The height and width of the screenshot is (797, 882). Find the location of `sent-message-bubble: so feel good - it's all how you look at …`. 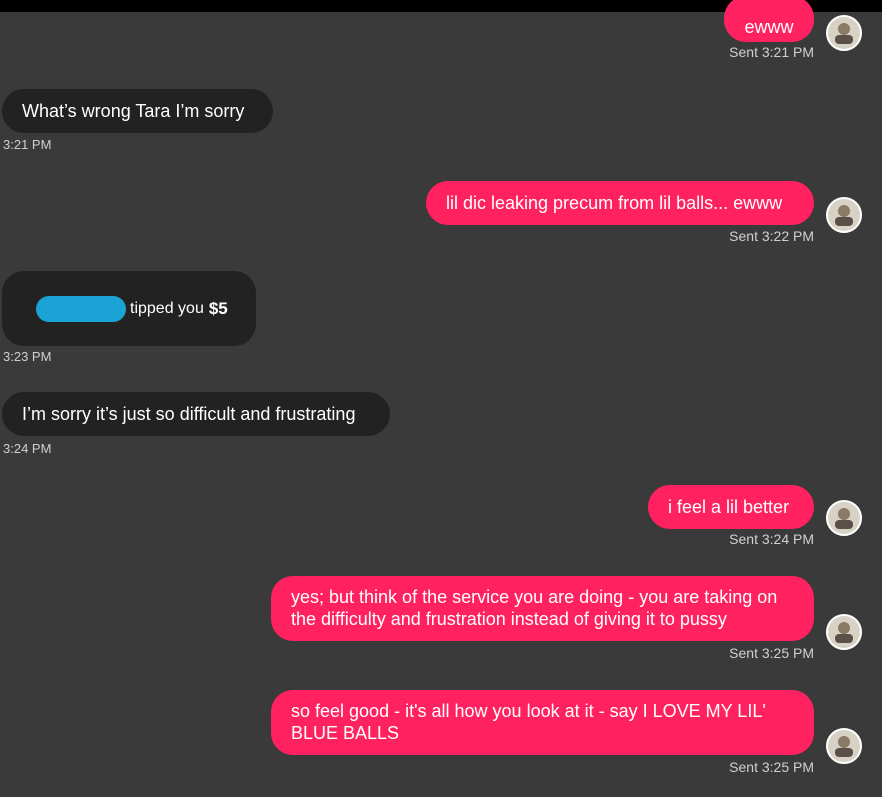

sent-message-bubble: so feel good - it's all how you look at … is located at coordinates (542, 722).